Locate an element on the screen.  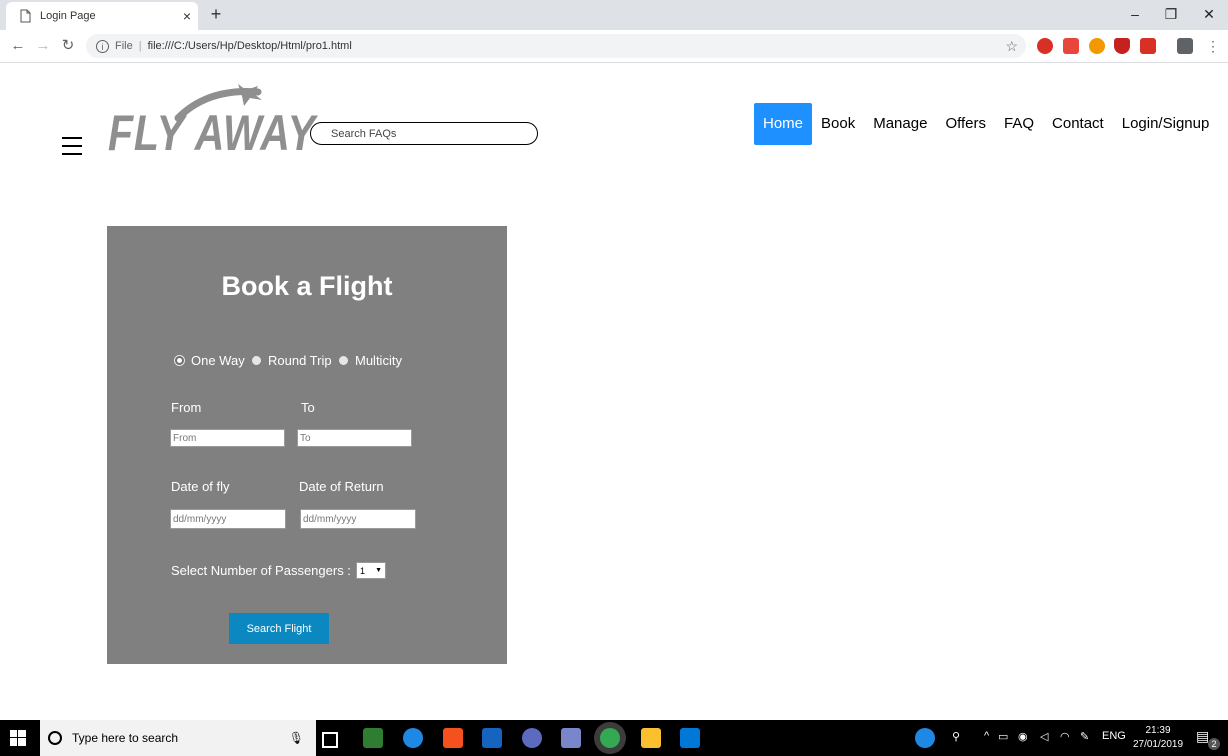
chevron-up-icon: ^ is located at coordinates (986, 736).